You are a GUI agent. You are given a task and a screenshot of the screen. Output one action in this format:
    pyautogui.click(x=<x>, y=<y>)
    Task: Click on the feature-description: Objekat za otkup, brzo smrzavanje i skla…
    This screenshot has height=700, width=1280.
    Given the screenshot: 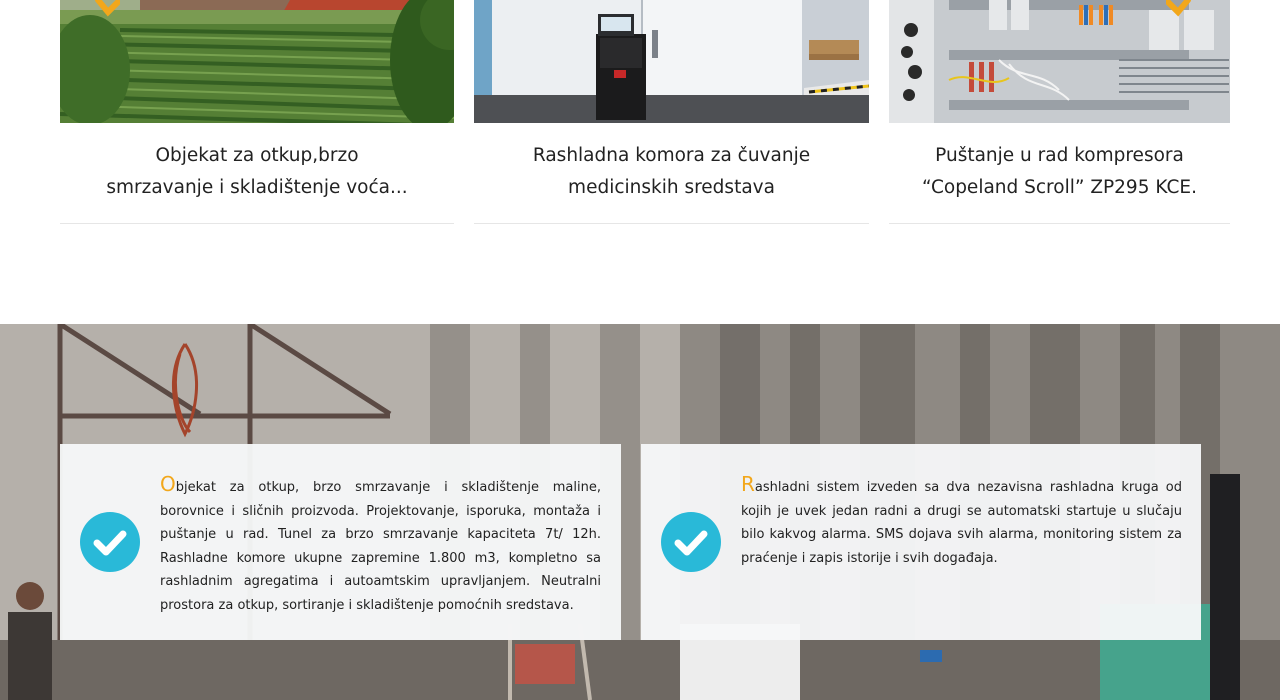 What is the action you would take?
    pyautogui.click(x=380, y=542)
    